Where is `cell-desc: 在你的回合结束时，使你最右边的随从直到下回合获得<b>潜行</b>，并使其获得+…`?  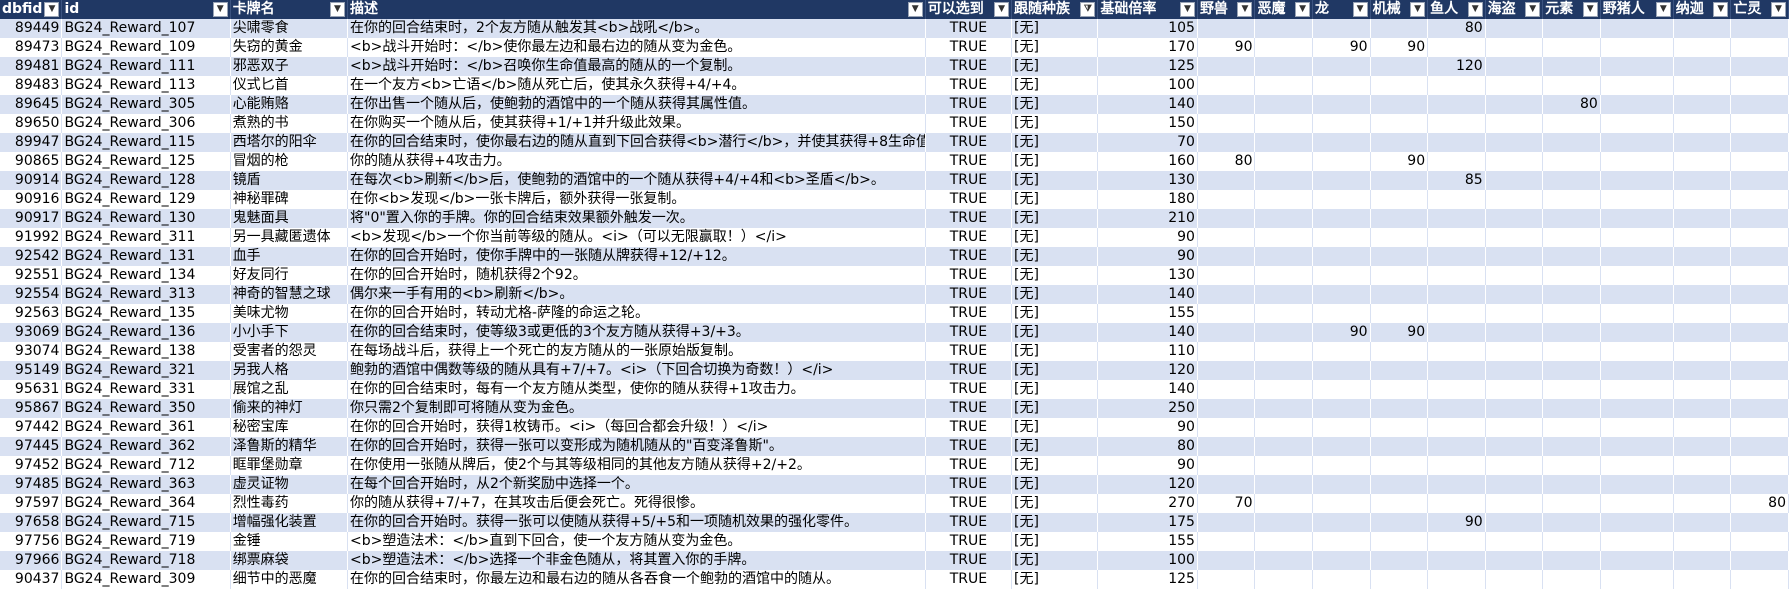
cell-desc: 在你的回合结束时，使你最右边的随从直到下回合获得<b>潜行</b>，并使其获得+… is located at coordinates (636, 142).